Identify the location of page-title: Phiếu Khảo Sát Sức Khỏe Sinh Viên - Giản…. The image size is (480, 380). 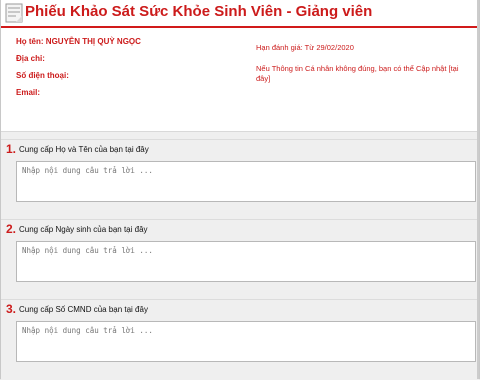
(199, 11).